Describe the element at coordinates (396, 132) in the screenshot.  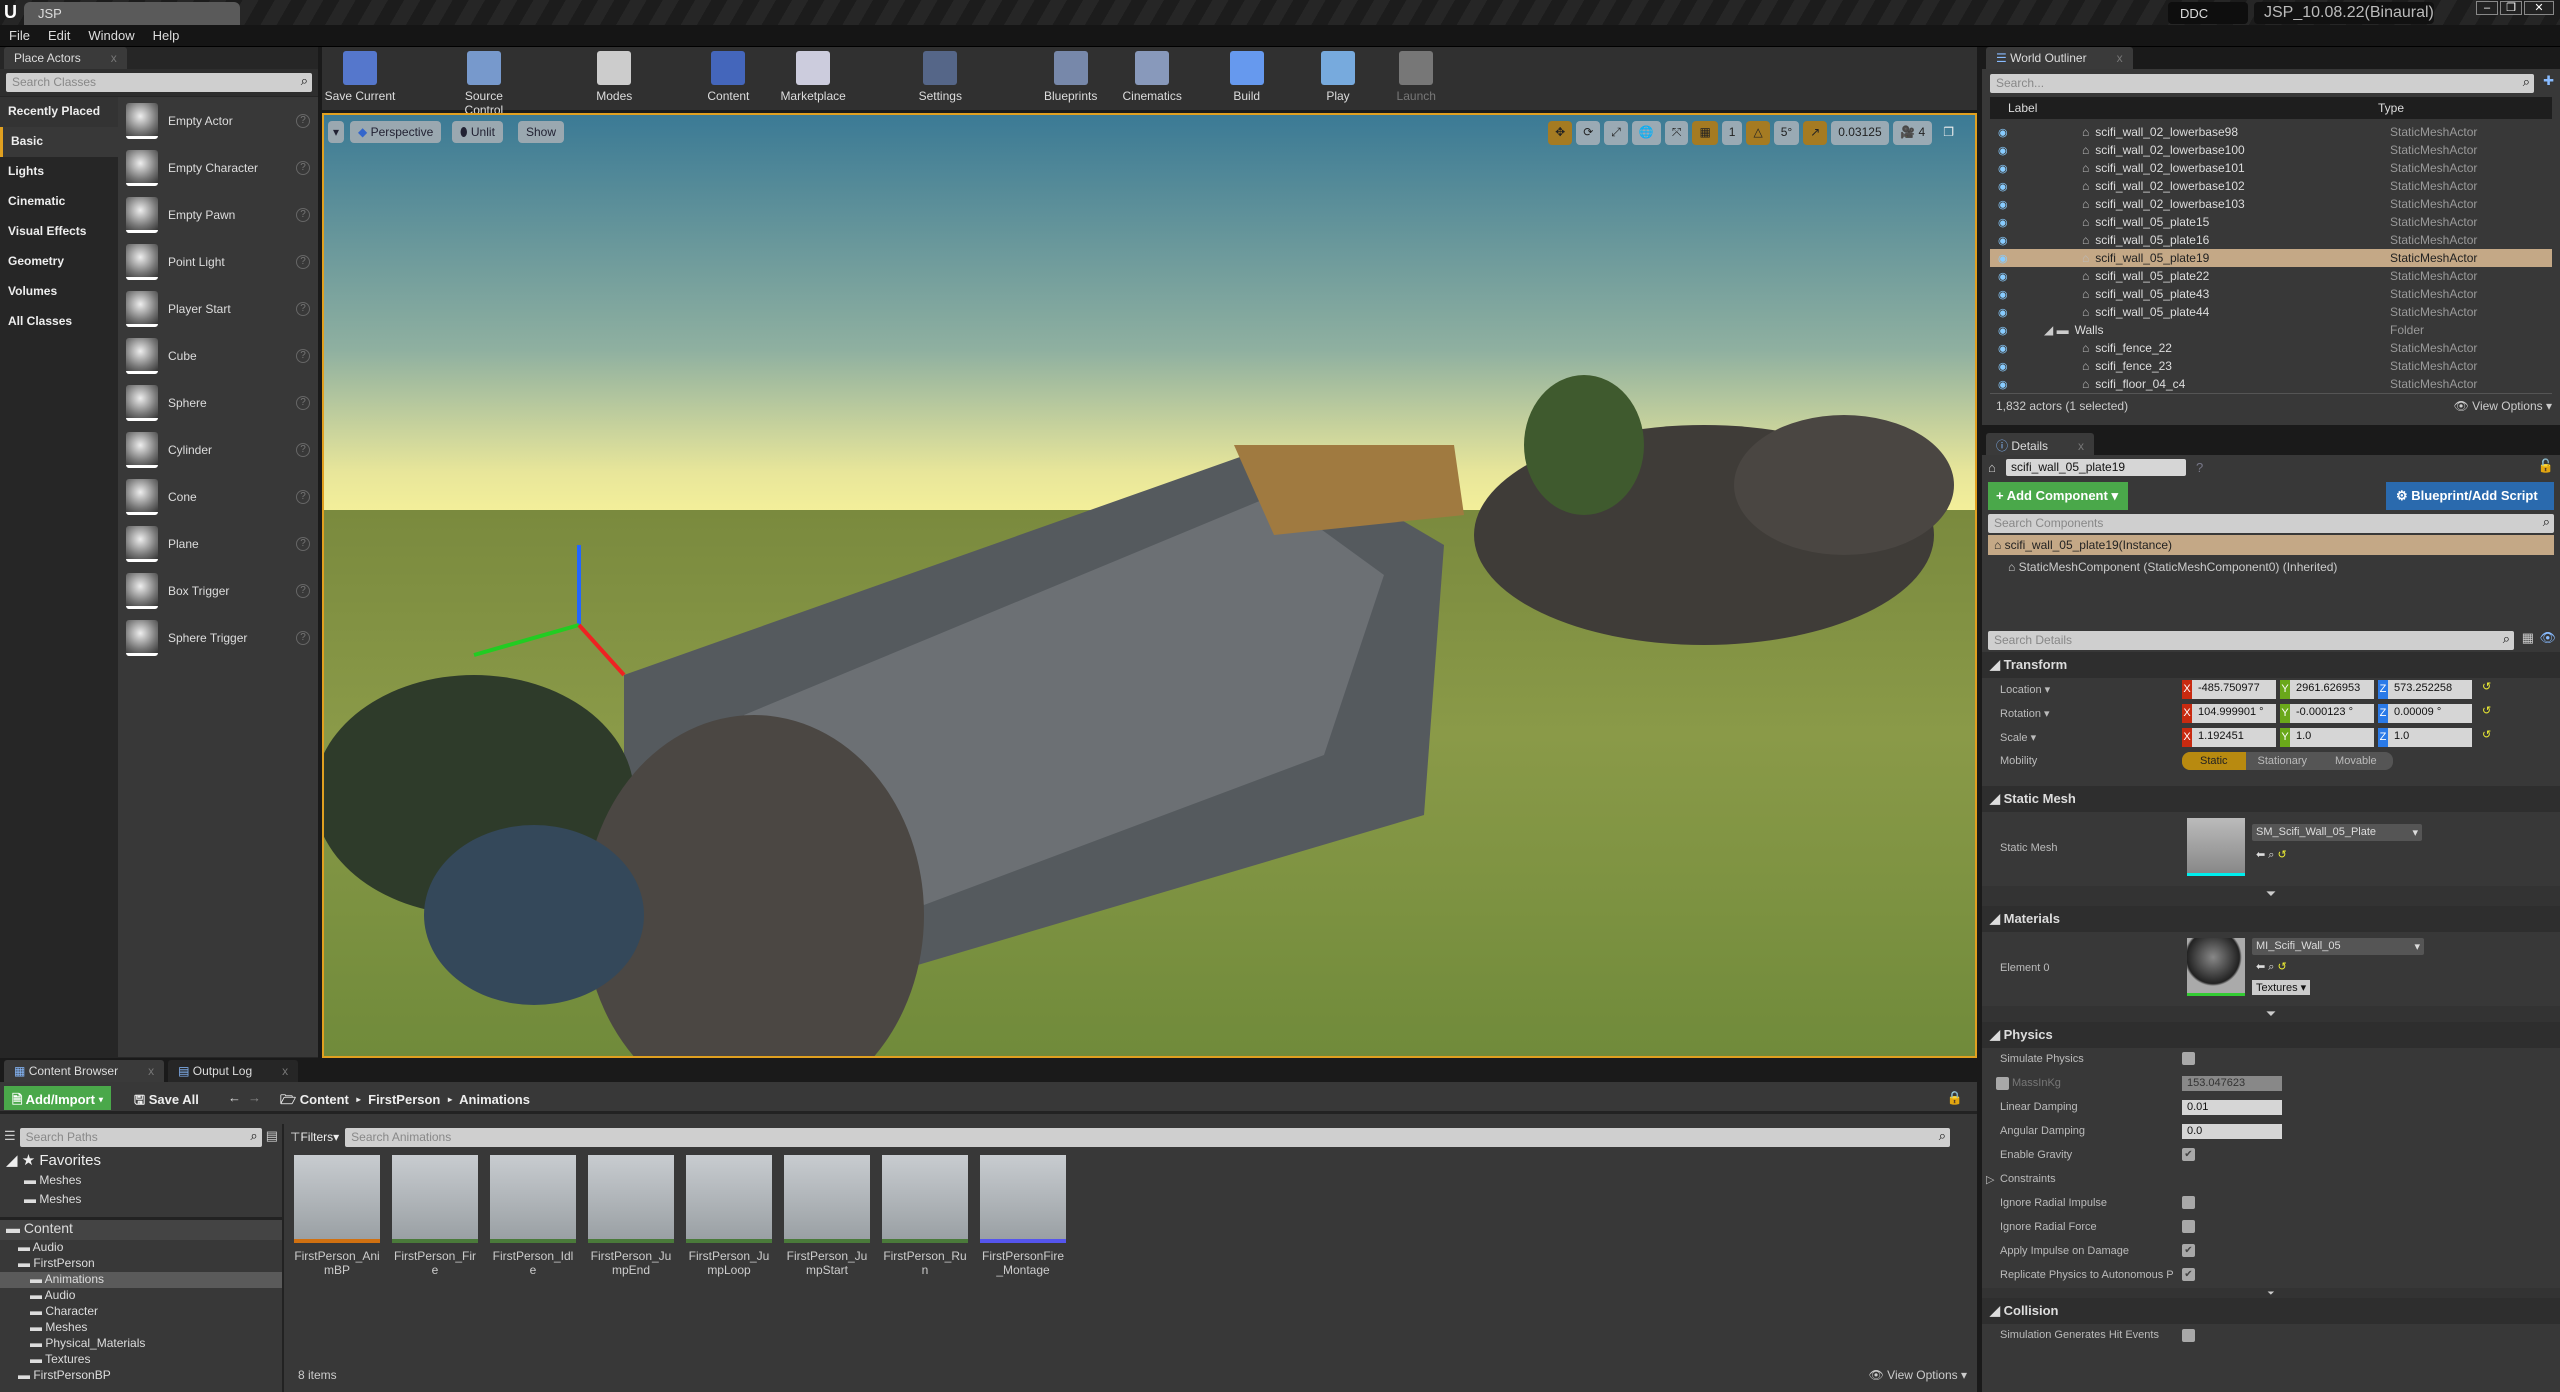
I see `perspective-button: ◆ Perspective` at that location.